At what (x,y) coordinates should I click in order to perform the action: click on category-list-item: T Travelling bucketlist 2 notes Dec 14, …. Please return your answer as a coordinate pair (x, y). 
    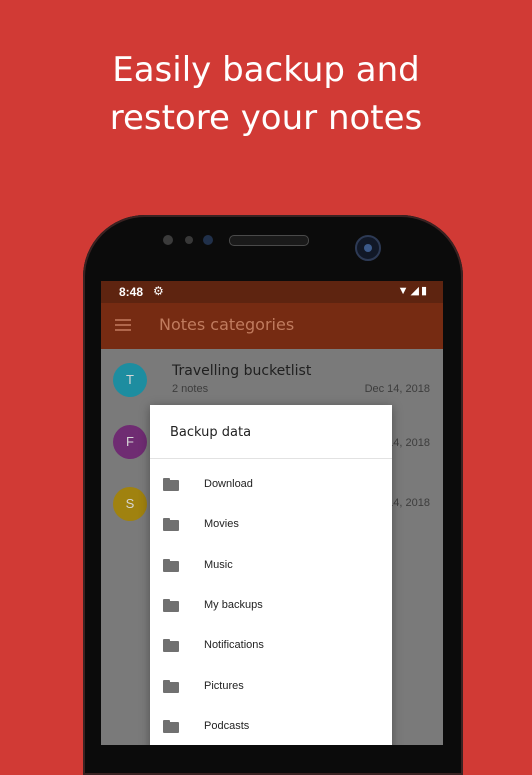
    Looking at the image, I should click on (272, 379).